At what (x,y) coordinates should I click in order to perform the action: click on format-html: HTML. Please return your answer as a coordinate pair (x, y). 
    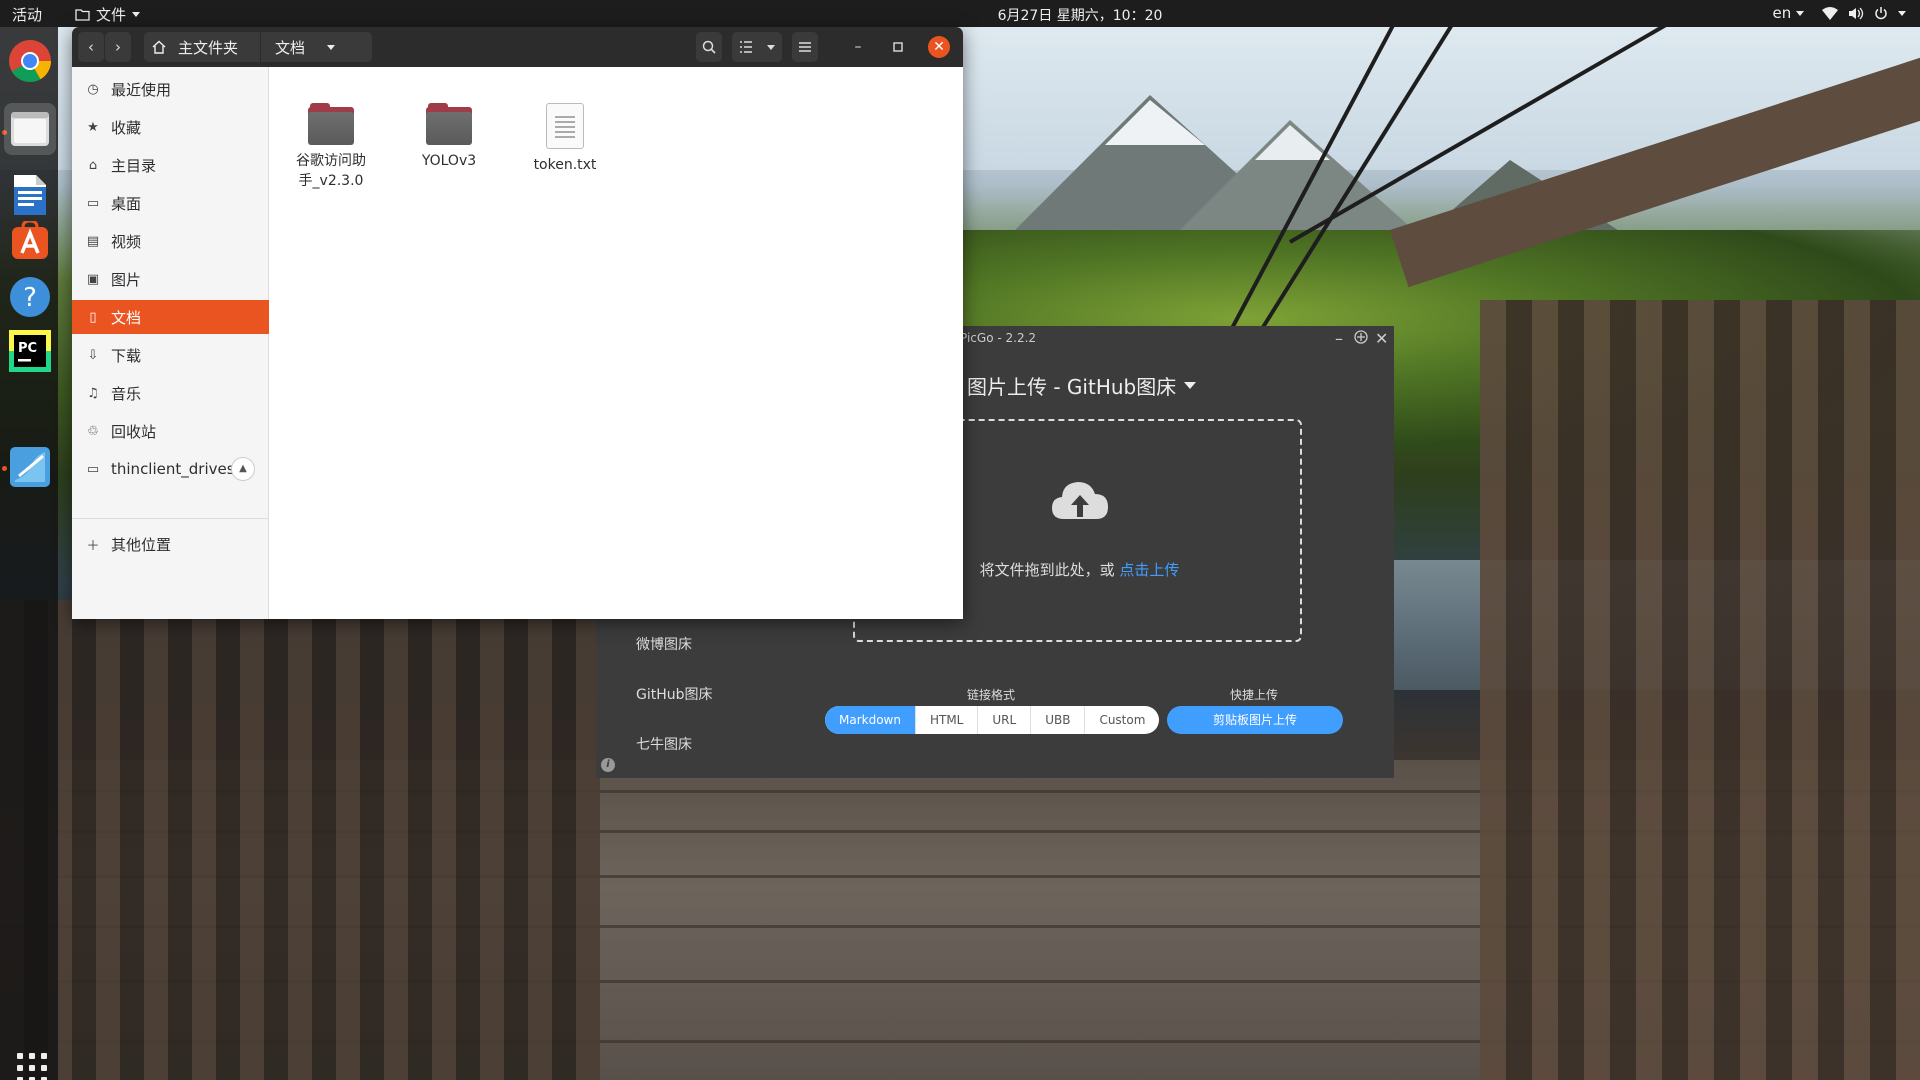
    Looking at the image, I should click on (947, 720).